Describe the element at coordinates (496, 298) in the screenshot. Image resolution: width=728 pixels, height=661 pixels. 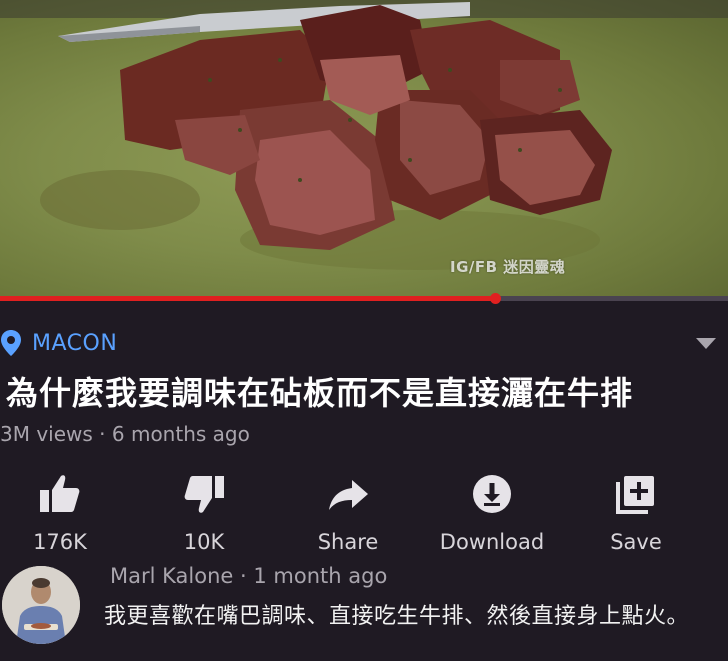
I see `video-scrubber-handle` at that location.